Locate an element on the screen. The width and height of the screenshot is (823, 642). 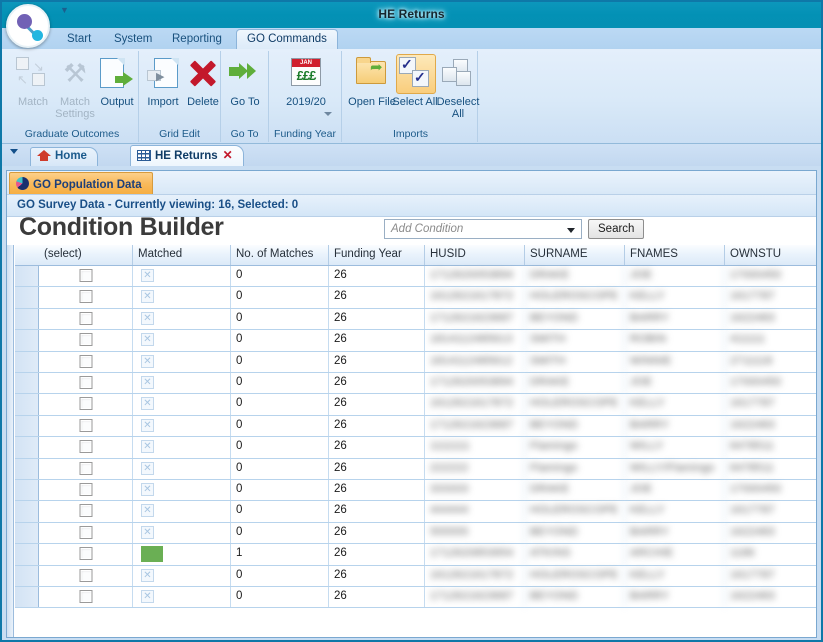
add-condition-dropdown: Add Condition is located at coordinates (483, 229).